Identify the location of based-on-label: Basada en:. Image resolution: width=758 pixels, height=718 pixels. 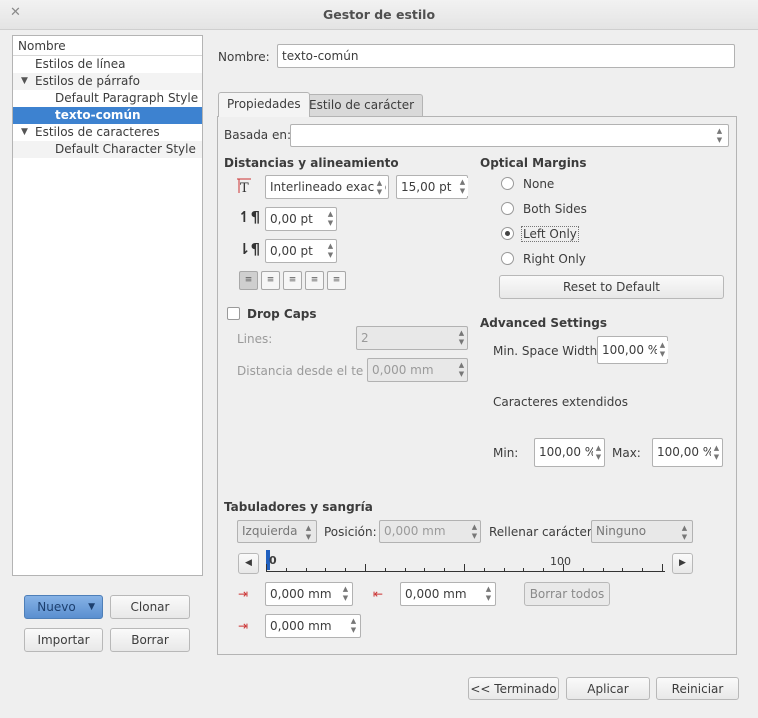
(258, 135).